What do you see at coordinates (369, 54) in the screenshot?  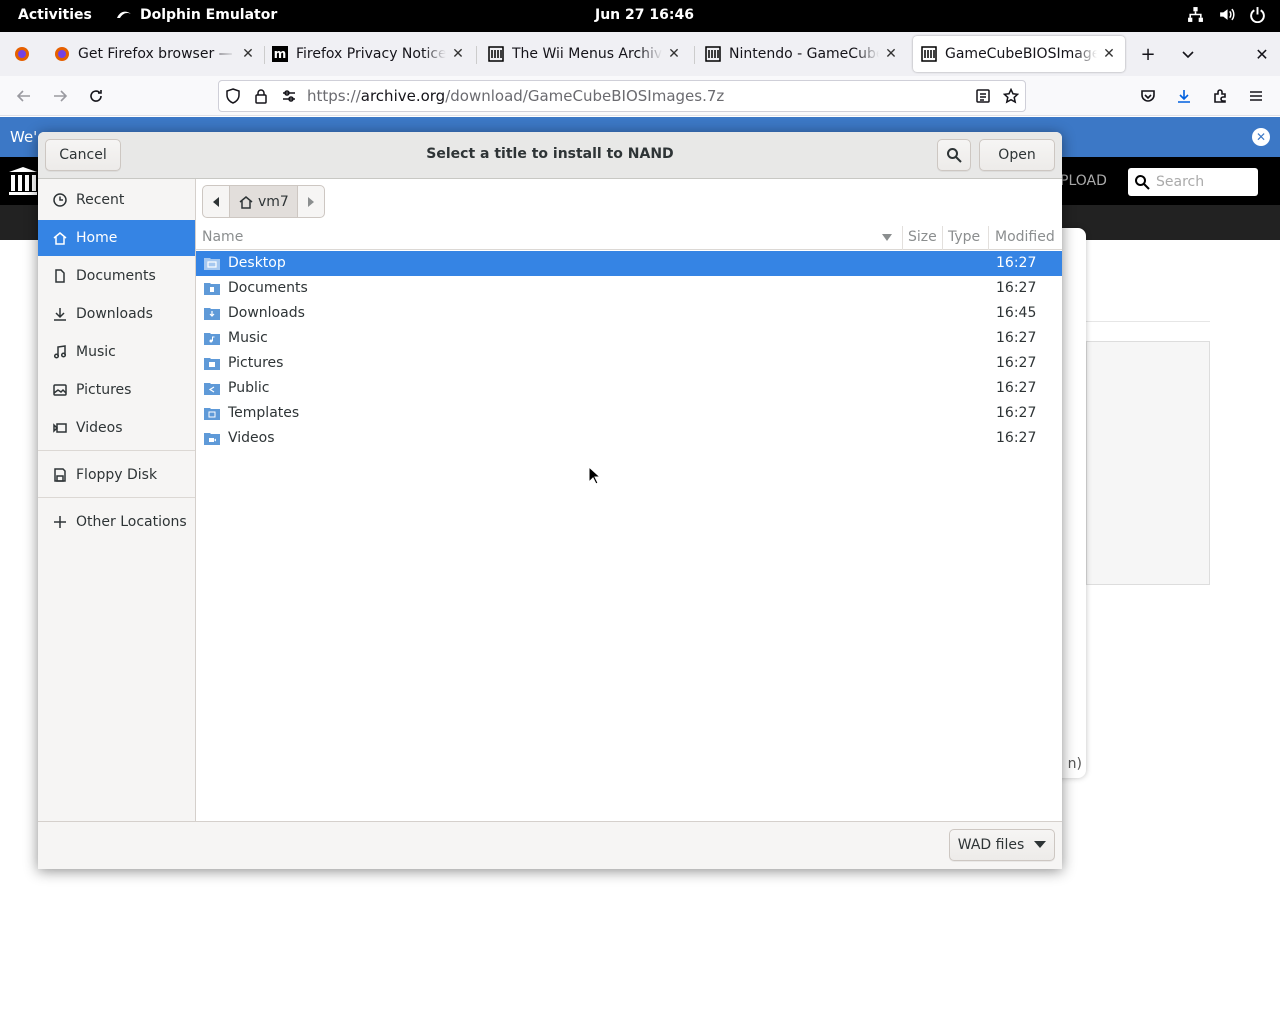 I see `tab-privacy-notice: m Firefox Privacy Notice — ✕` at bounding box center [369, 54].